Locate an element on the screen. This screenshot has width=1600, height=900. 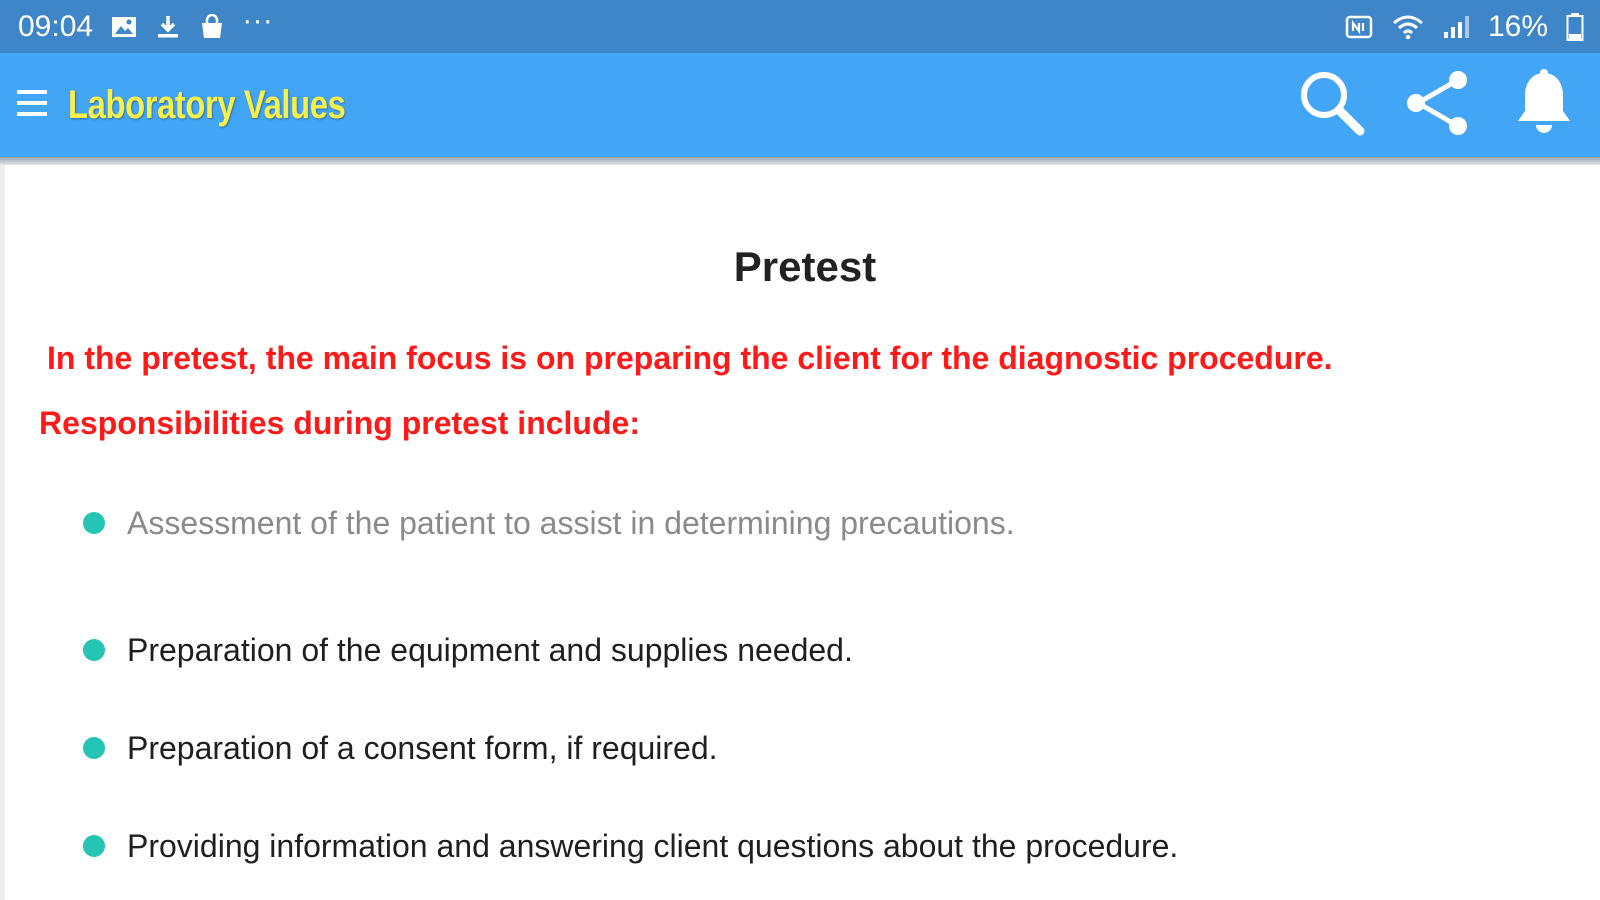
download-icon is located at coordinates (168, 27).